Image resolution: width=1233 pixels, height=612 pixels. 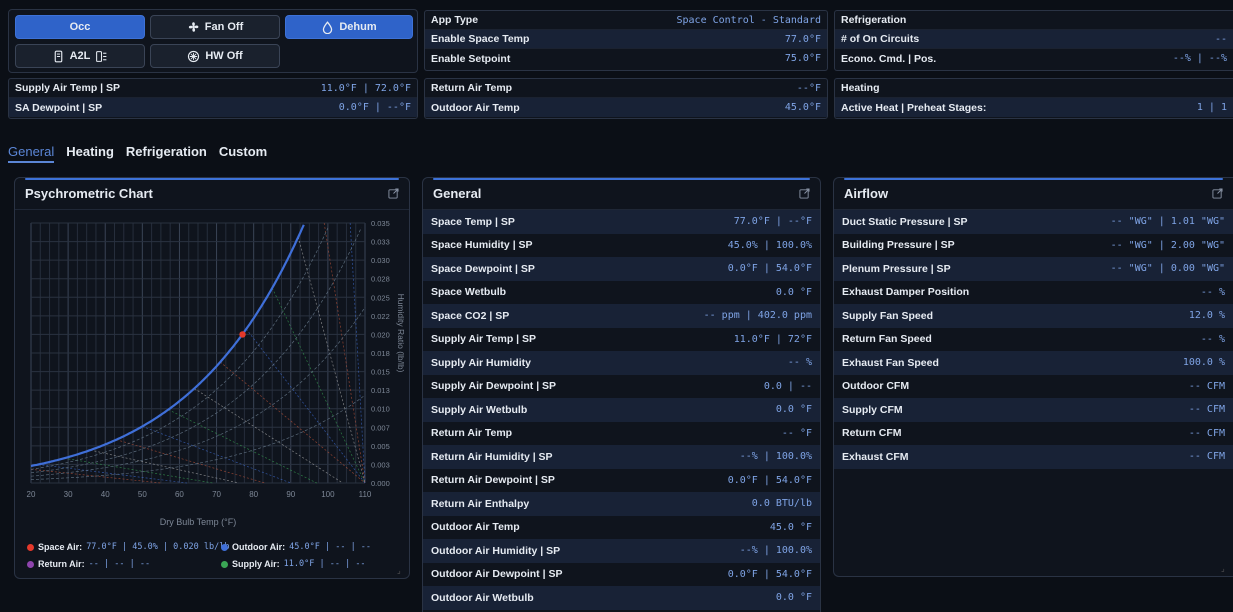 What do you see at coordinates (621, 481) in the screenshot?
I see `data-row: Return Air Dewpoint | SP 0.0°F | 54.0°F` at bounding box center [621, 481].